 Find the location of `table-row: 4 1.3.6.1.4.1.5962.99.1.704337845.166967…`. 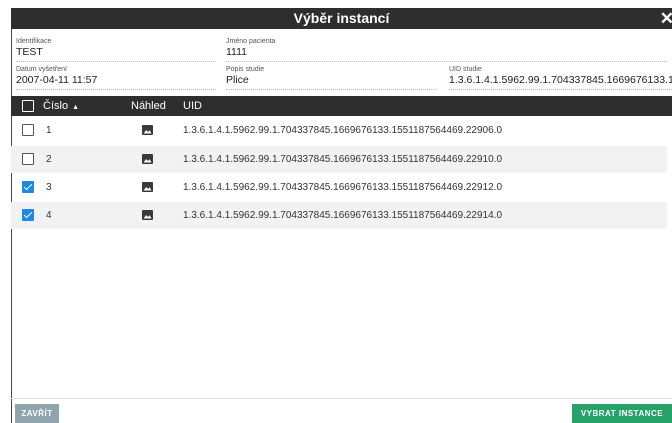

table-row: 4 1.3.6.1.4.1.5962.99.1.704337845.166967… is located at coordinates (339, 215).